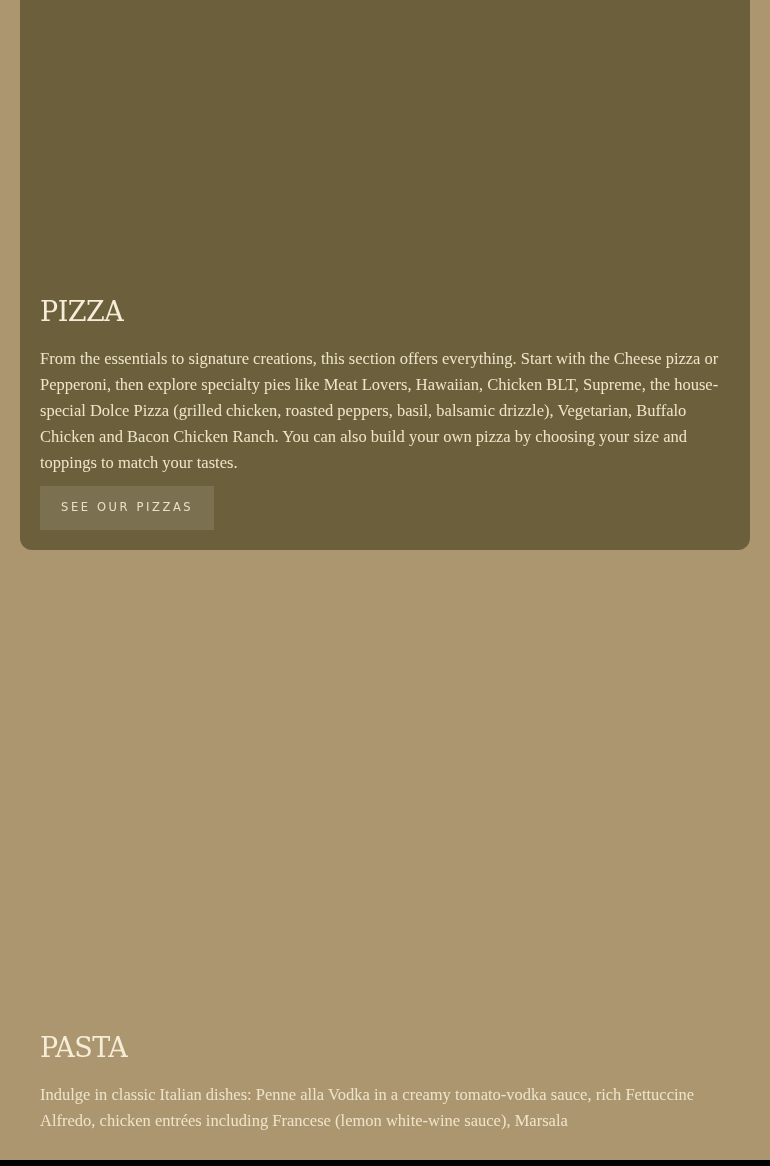 The image size is (770, 1166). Describe the element at coordinates (368, 1108) in the screenshot. I see `section-description: Indulge in classic Italian dishes: Penne alla Vodka in a creamy tomato-vodka sauce, rich Fettuccine Alfredo, chicken entrées including Francese (lemon white-wine sauce), Marsala` at that location.